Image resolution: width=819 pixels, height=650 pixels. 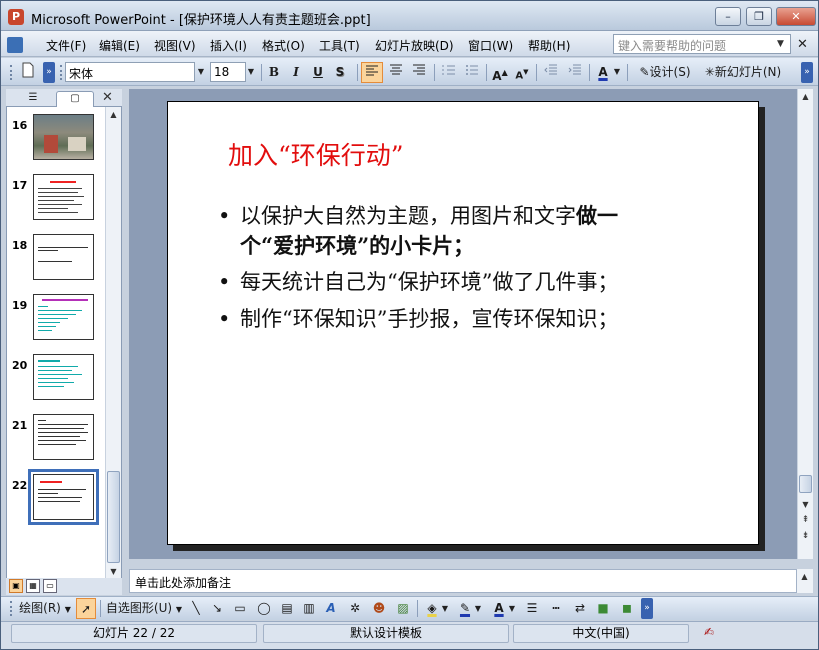 What do you see at coordinates (575, 72) in the screenshot?
I see `increase-indent-icon` at bounding box center [575, 72].